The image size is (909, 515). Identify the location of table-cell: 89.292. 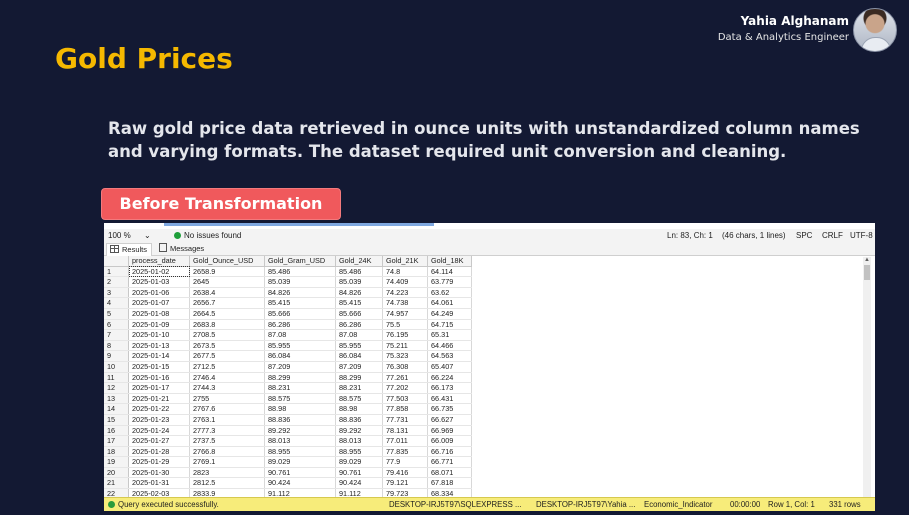
(359, 431).